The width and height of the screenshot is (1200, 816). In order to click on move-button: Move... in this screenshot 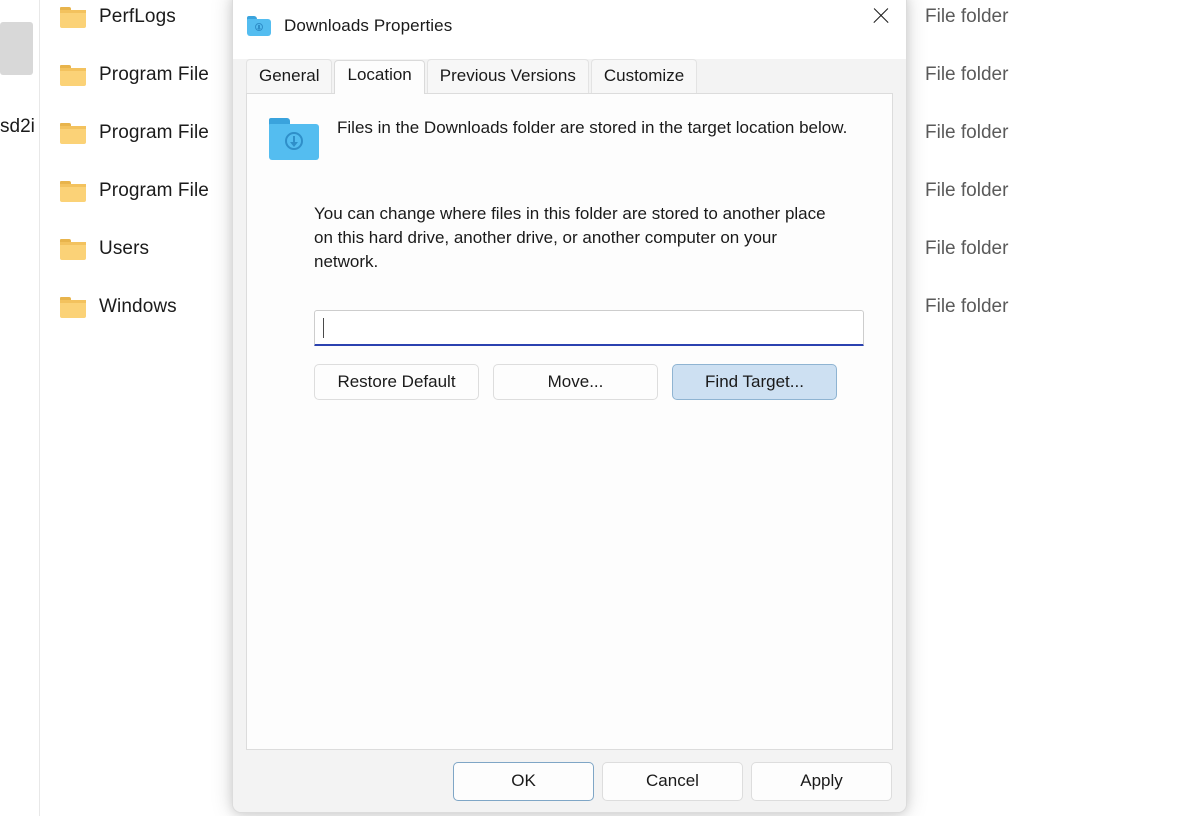, I will do `click(575, 382)`.